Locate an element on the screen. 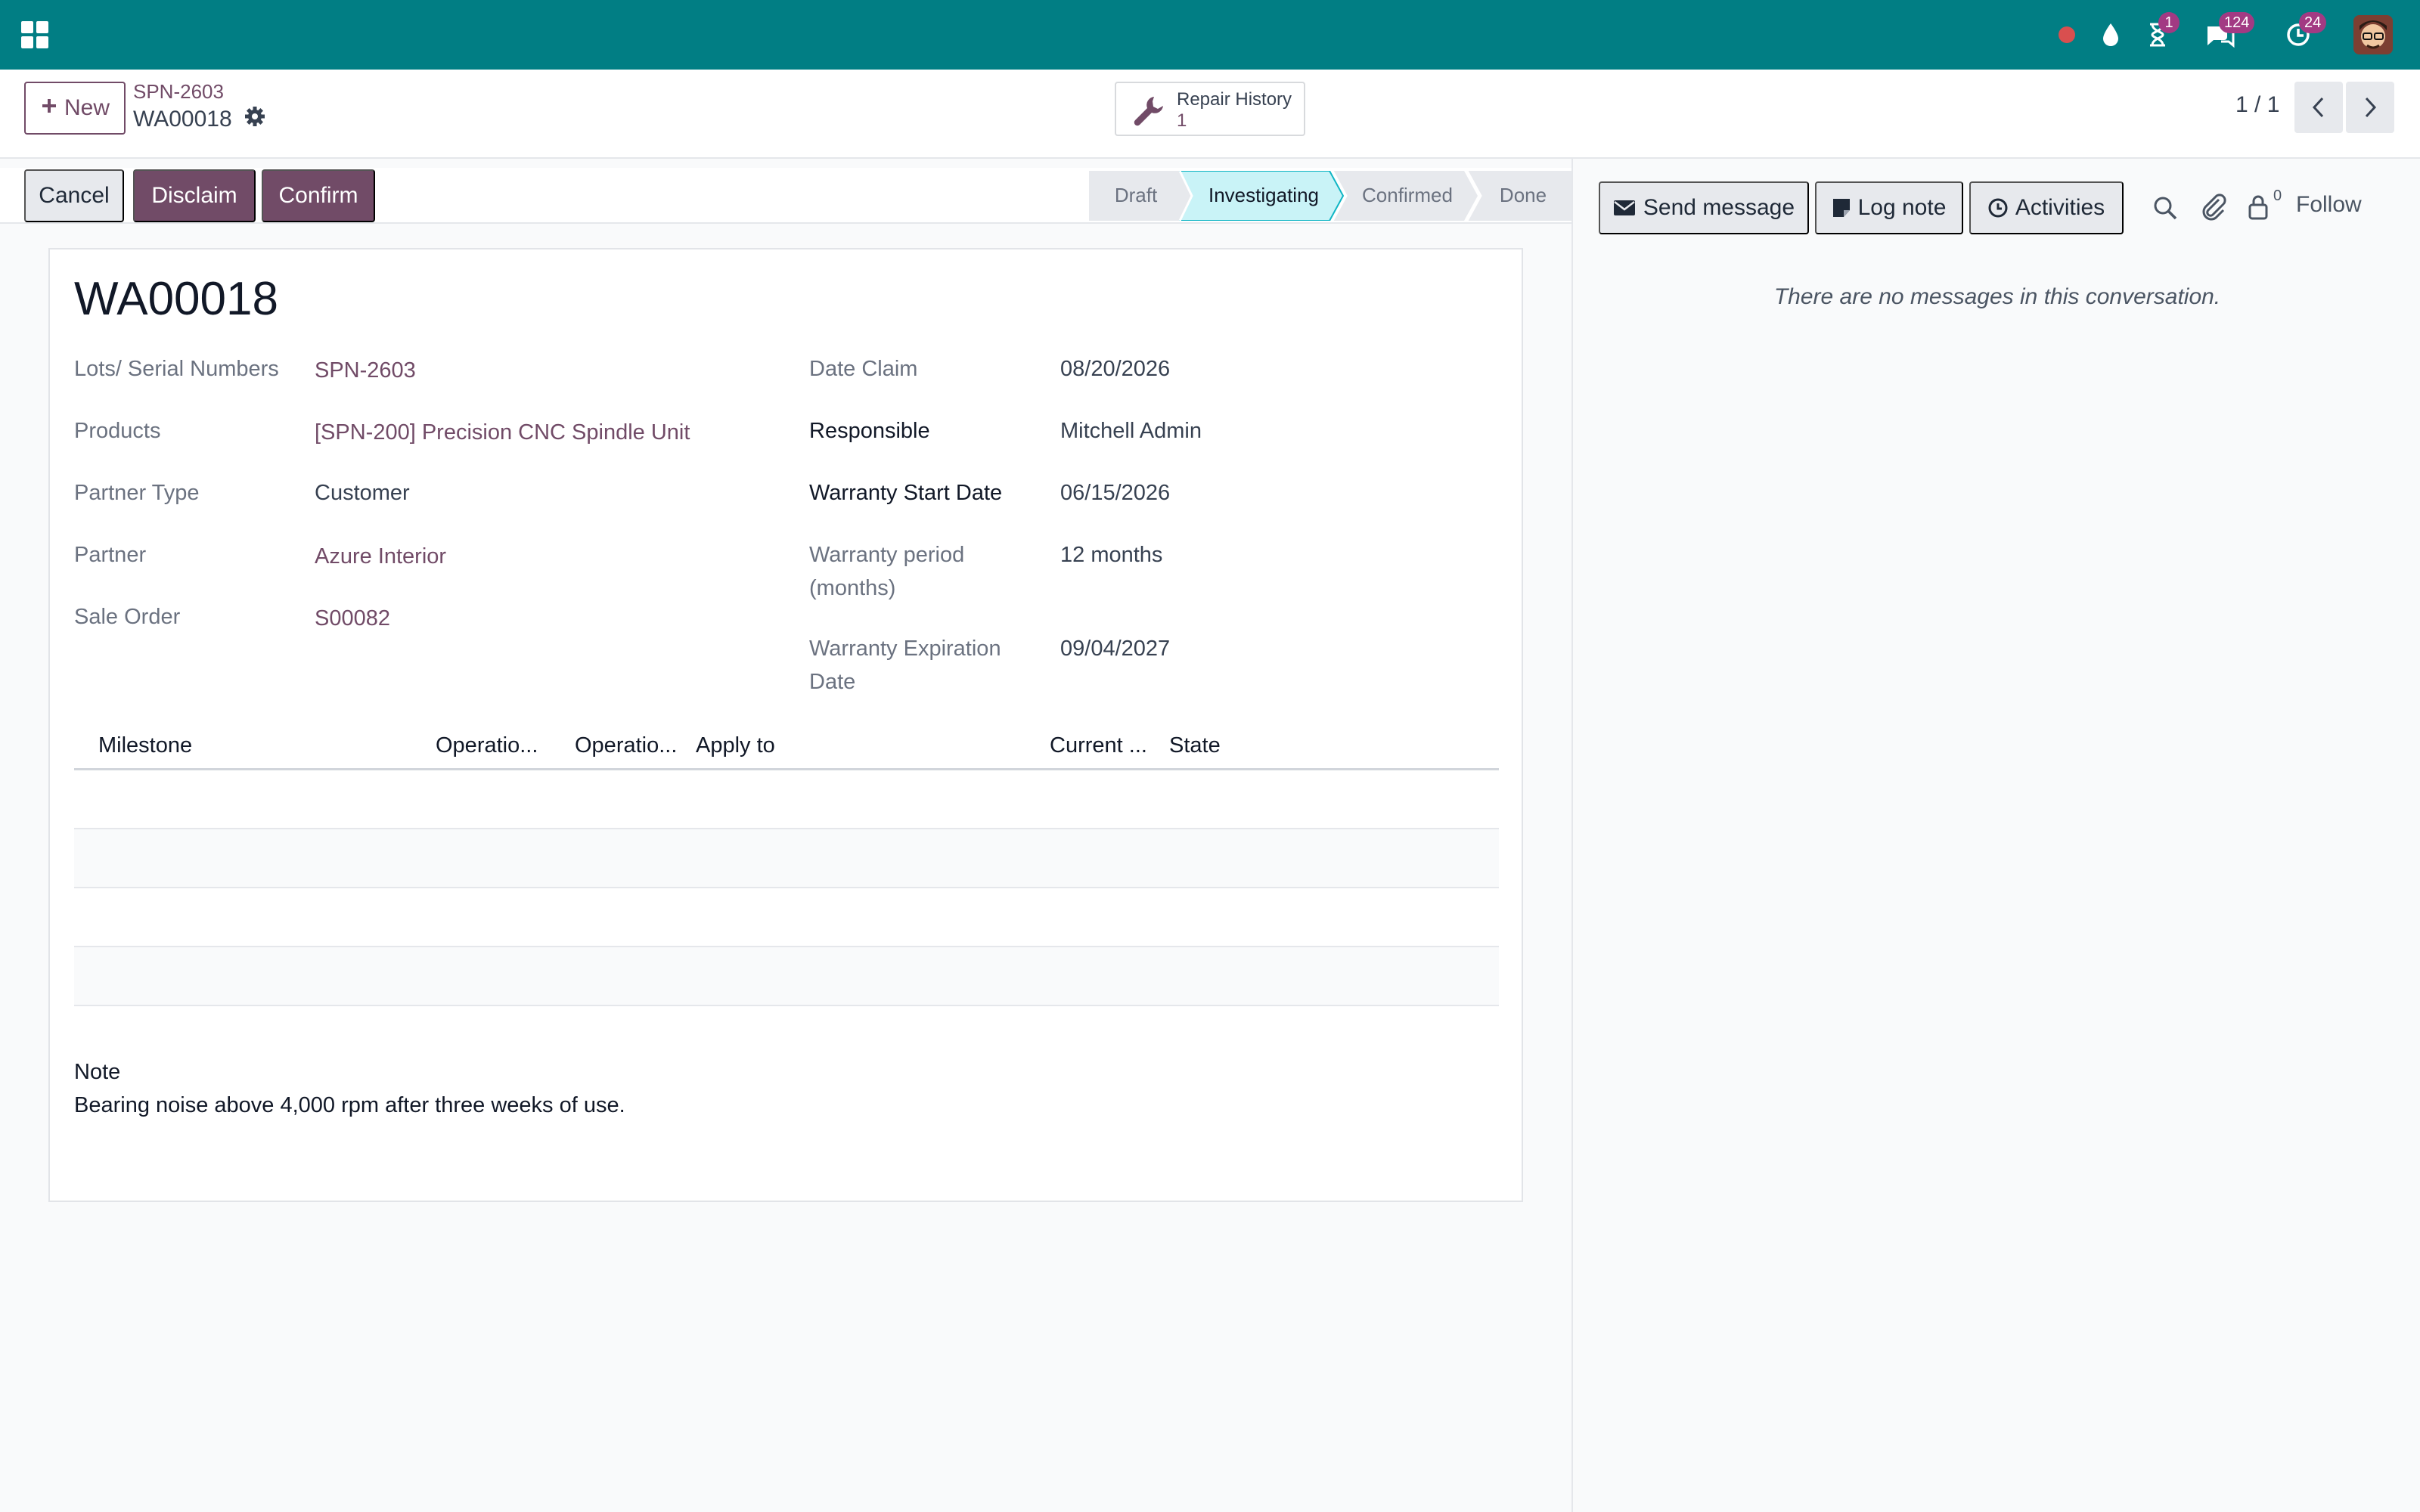 This screenshot has height=1512, width=2420. repair-history-smart-button: Repair History 1 is located at coordinates (1210, 109).